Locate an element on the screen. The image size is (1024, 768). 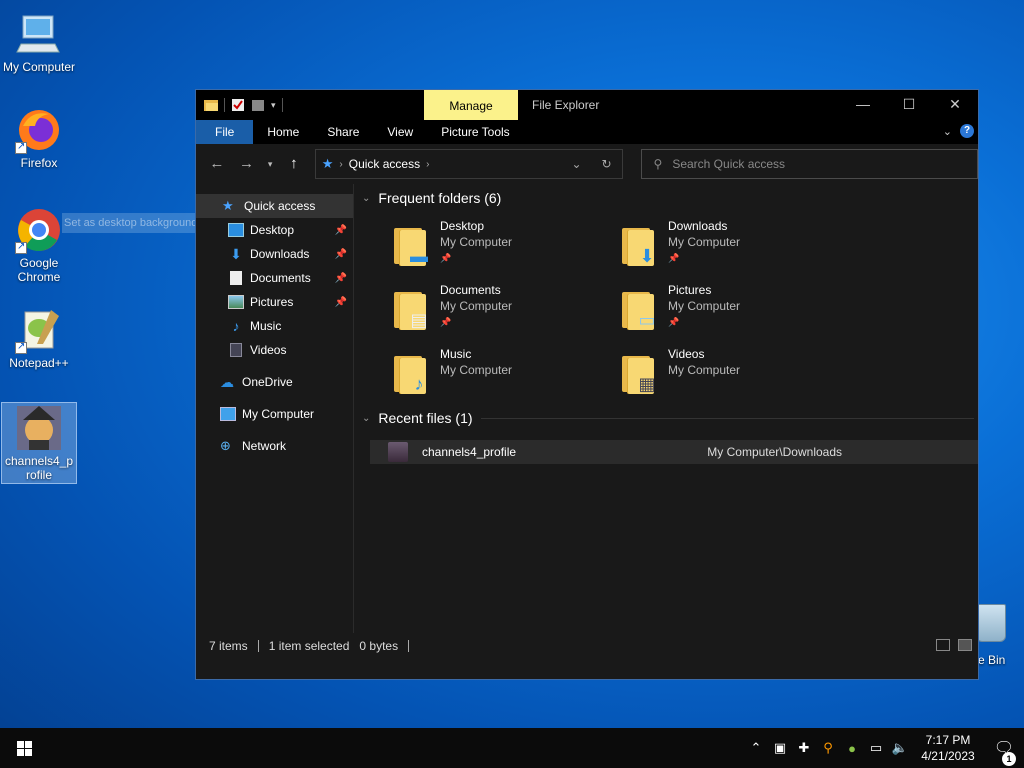
folder-tile-music: ♪ Music My Computer is located at coordinates (508, 374).